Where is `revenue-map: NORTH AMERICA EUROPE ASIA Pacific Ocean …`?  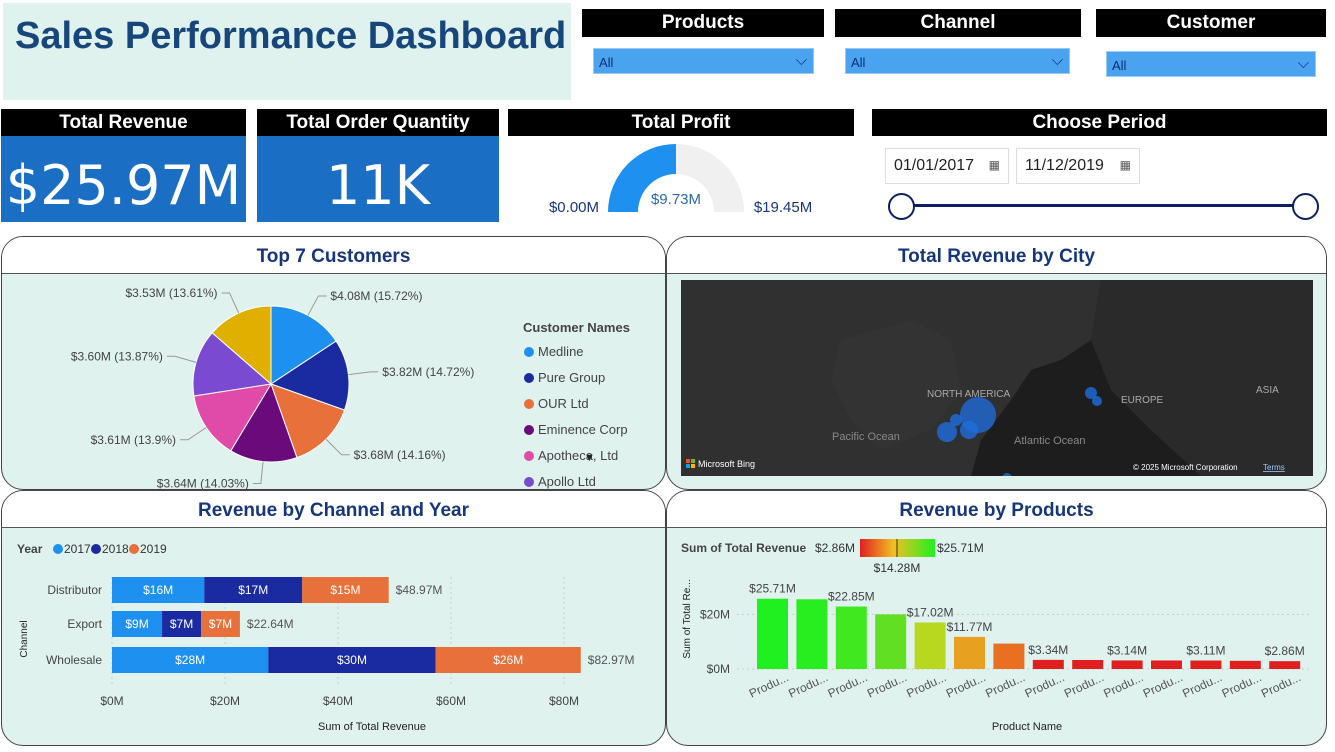
revenue-map: NORTH AMERICA EUROPE ASIA Pacific Ocean … is located at coordinates (997, 378).